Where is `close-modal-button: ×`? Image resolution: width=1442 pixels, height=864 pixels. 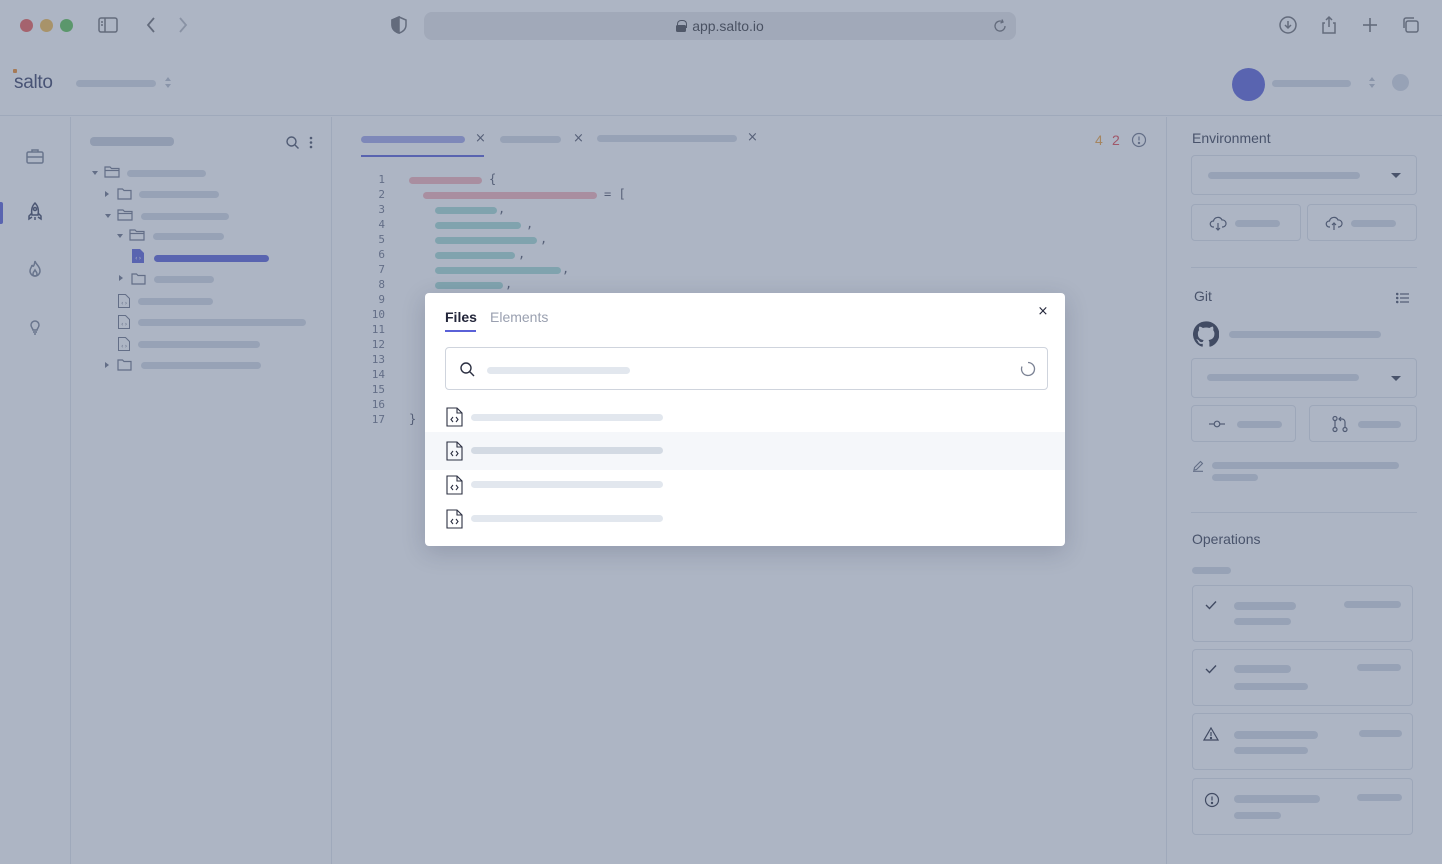 close-modal-button: × is located at coordinates (1043, 312).